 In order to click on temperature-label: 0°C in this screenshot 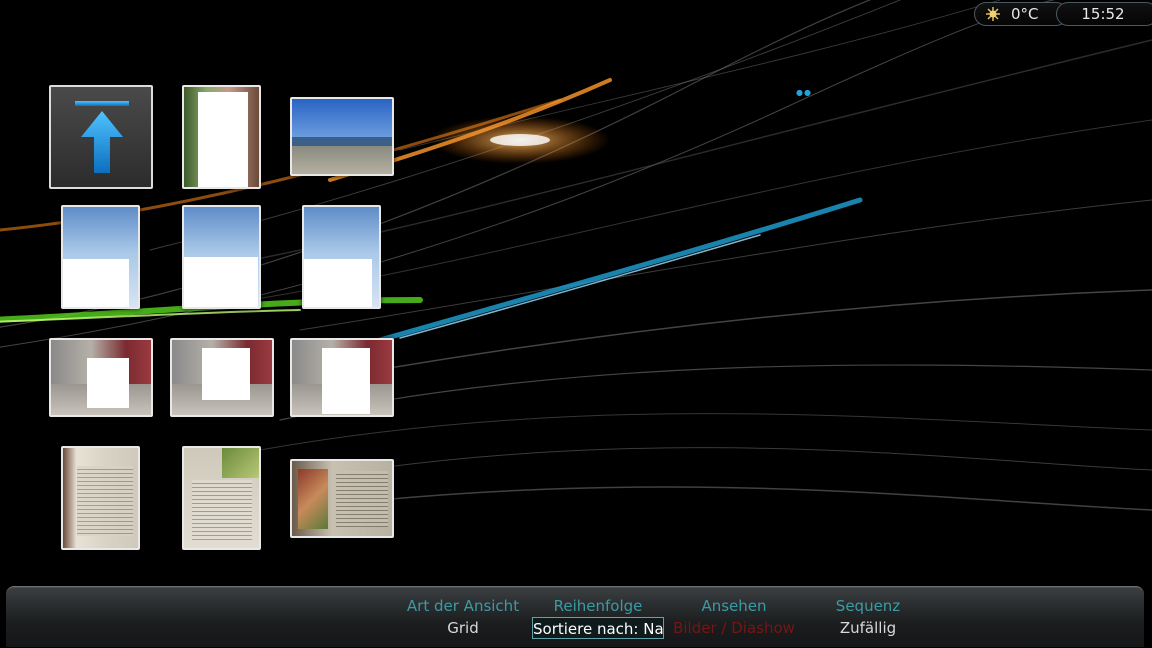, I will do `click(1025, 14)`.